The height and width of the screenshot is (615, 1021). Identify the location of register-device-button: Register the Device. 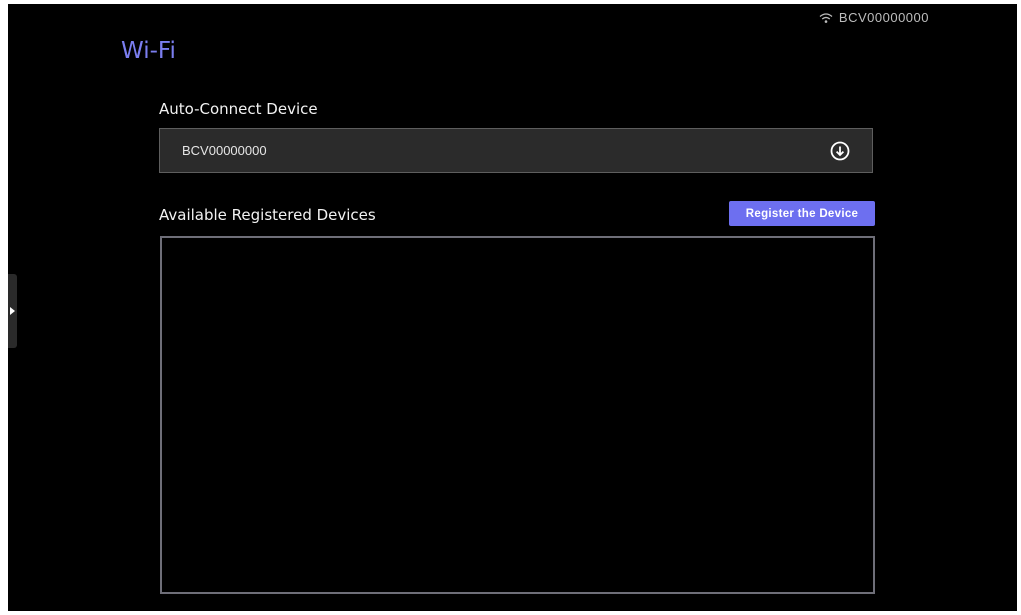
(802, 213).